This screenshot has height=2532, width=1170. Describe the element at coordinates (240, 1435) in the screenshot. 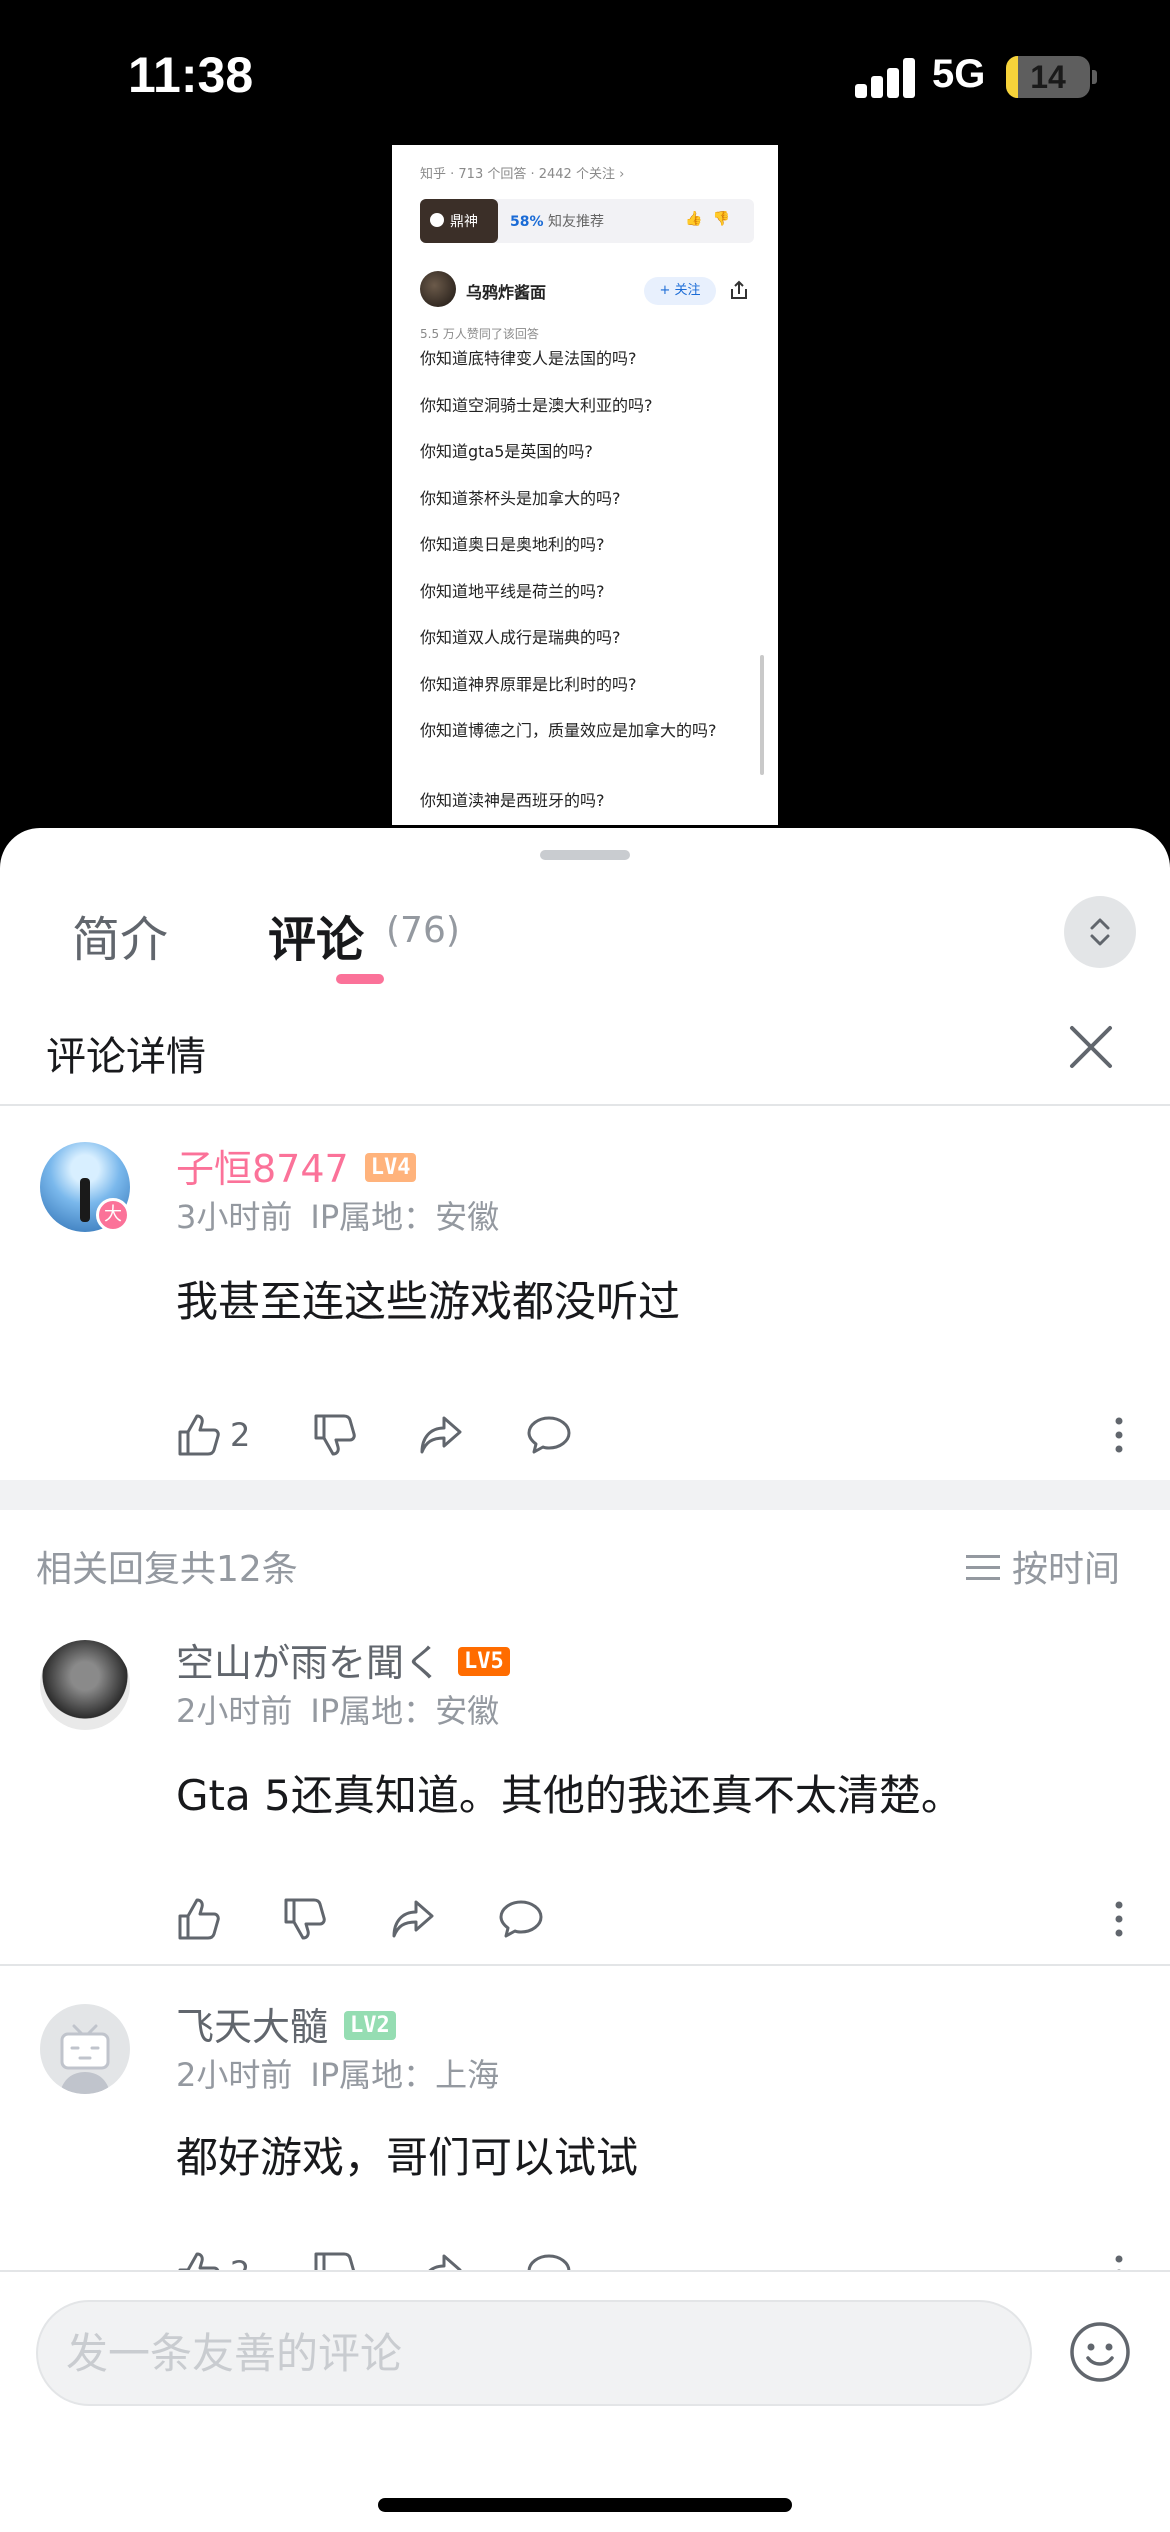

I see `like-count: 2` at that location.